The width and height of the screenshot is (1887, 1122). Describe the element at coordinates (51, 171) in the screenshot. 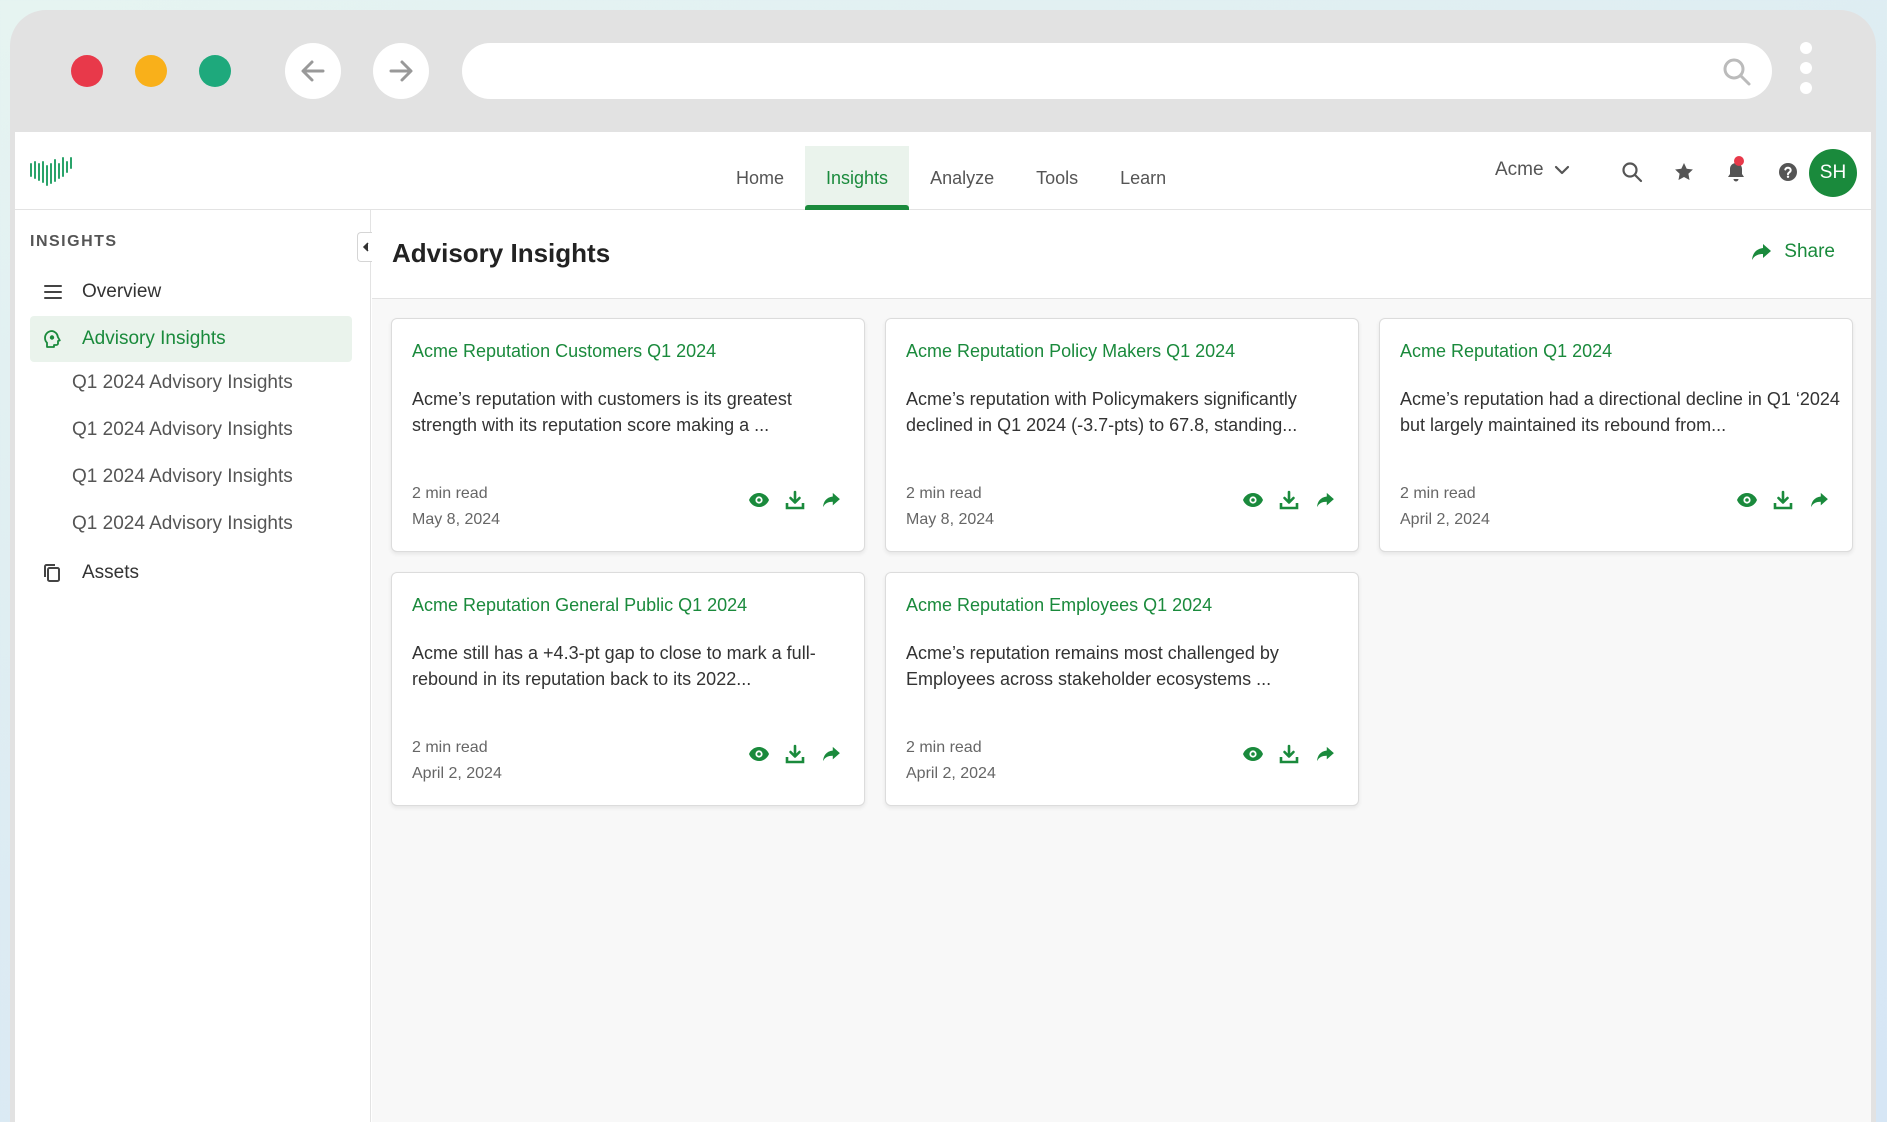

I see `logo` at that location.